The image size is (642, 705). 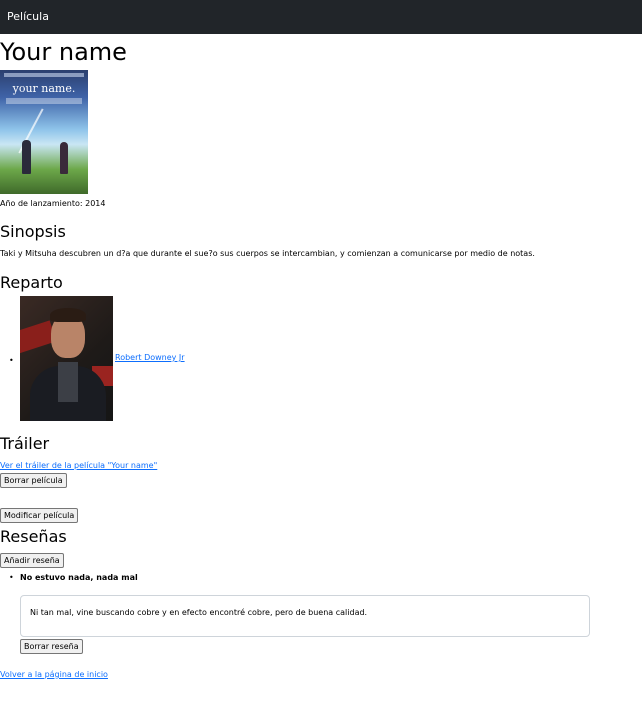 I want to click on actor-hair, so click(x=68, y=315).